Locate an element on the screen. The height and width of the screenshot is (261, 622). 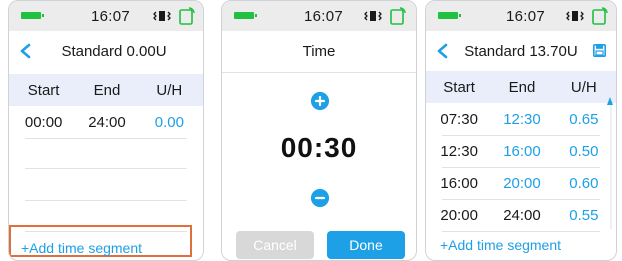
row-rate: 0.55 is located at coordinates (584, 215).